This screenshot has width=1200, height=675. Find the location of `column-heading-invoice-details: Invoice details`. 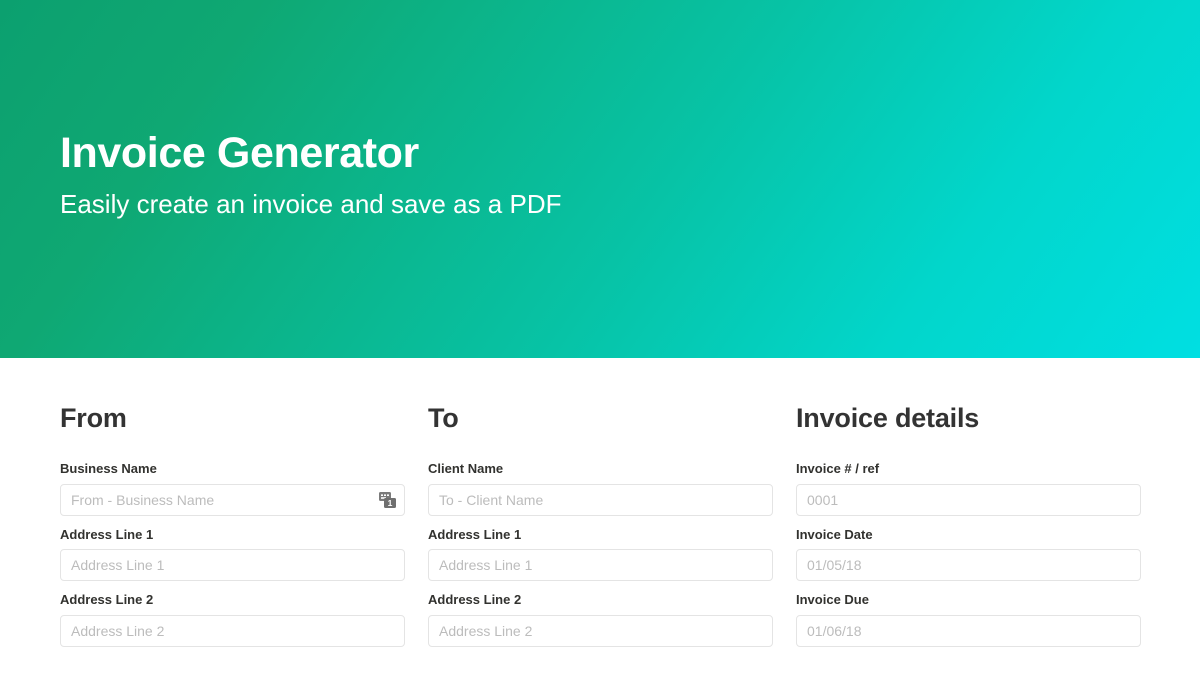

column-heading-invoice-details: Invoice details is located at coordinates (888, 418).